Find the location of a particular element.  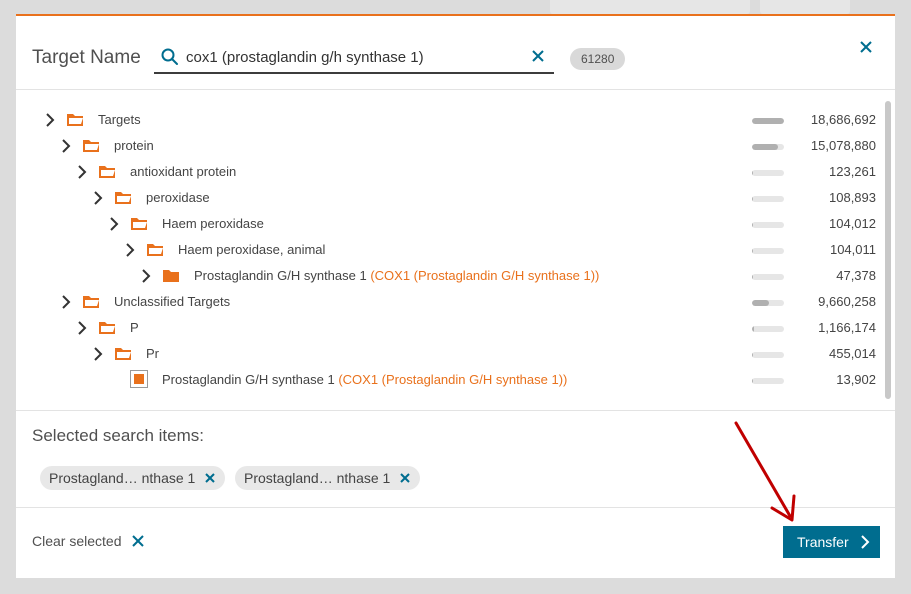

search-icon is located at coordinates (169, 56).